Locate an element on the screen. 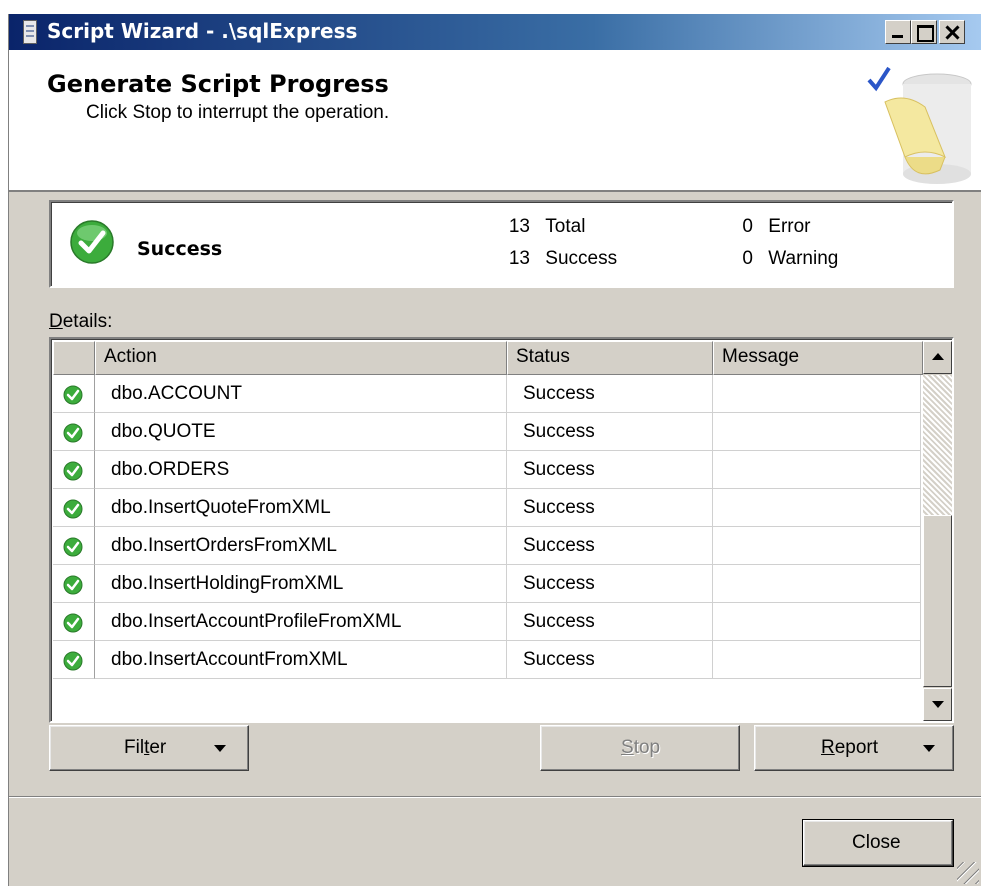 This screenshot has width=981, height=886. table-row: dbo.InsertHoldingFromXML Success is located at coordinates (487, 584).